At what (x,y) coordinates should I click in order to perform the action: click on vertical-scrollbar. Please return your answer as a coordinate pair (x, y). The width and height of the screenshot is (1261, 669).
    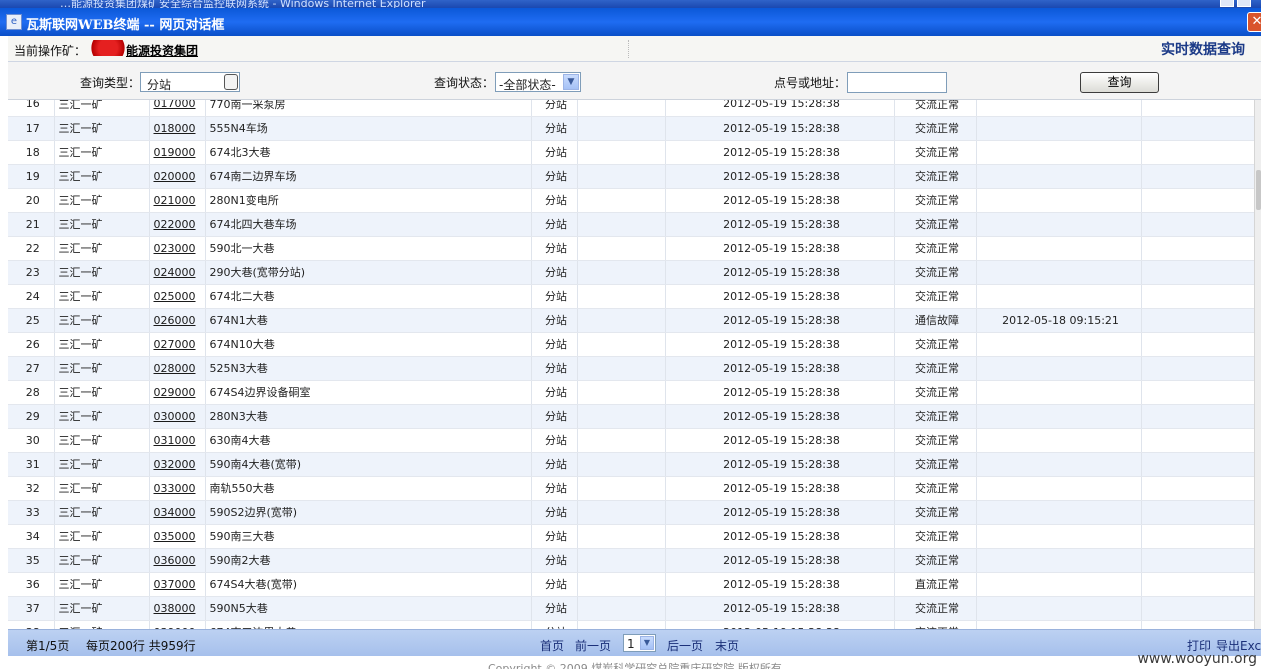
    Looking at the image, I should click on (1257, 364).